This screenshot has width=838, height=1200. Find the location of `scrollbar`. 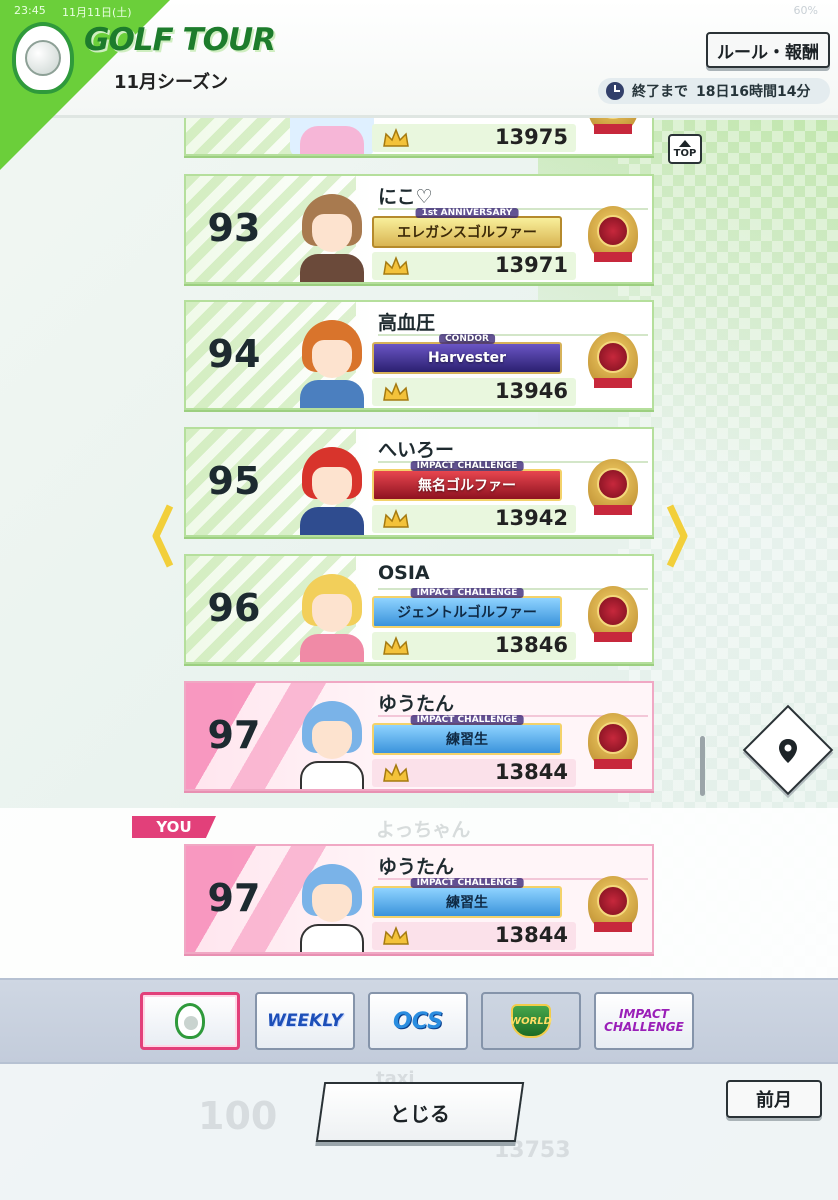

scrollbar is located at coordinates (702, 766).